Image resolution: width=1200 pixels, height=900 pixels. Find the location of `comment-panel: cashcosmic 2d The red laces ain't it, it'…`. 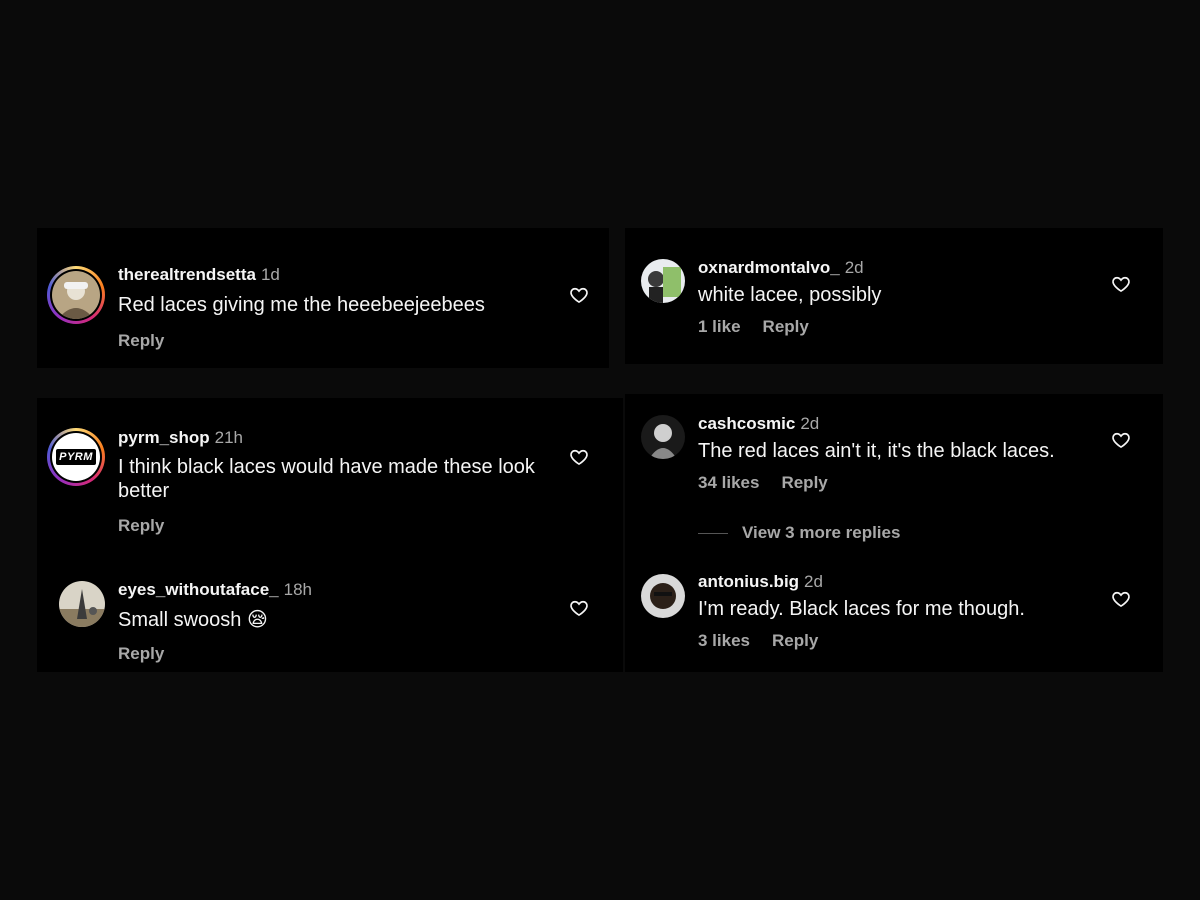

comment-panel: cashcosmic 2d The red laces ain't it, it'… is located at coordinates (894, 533).